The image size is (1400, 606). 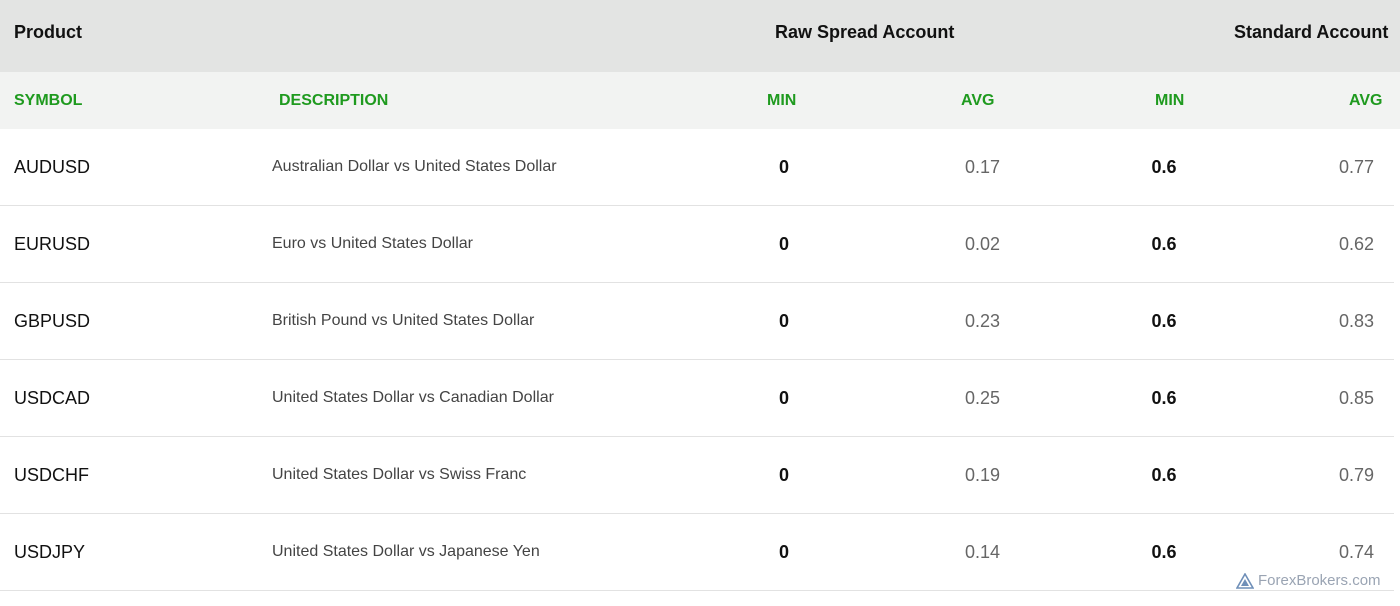 What do you see at coordinates (982, 167) in the screenshot?
I see `cell-raw-avg: 0.17` at bounding box center [982, 167].